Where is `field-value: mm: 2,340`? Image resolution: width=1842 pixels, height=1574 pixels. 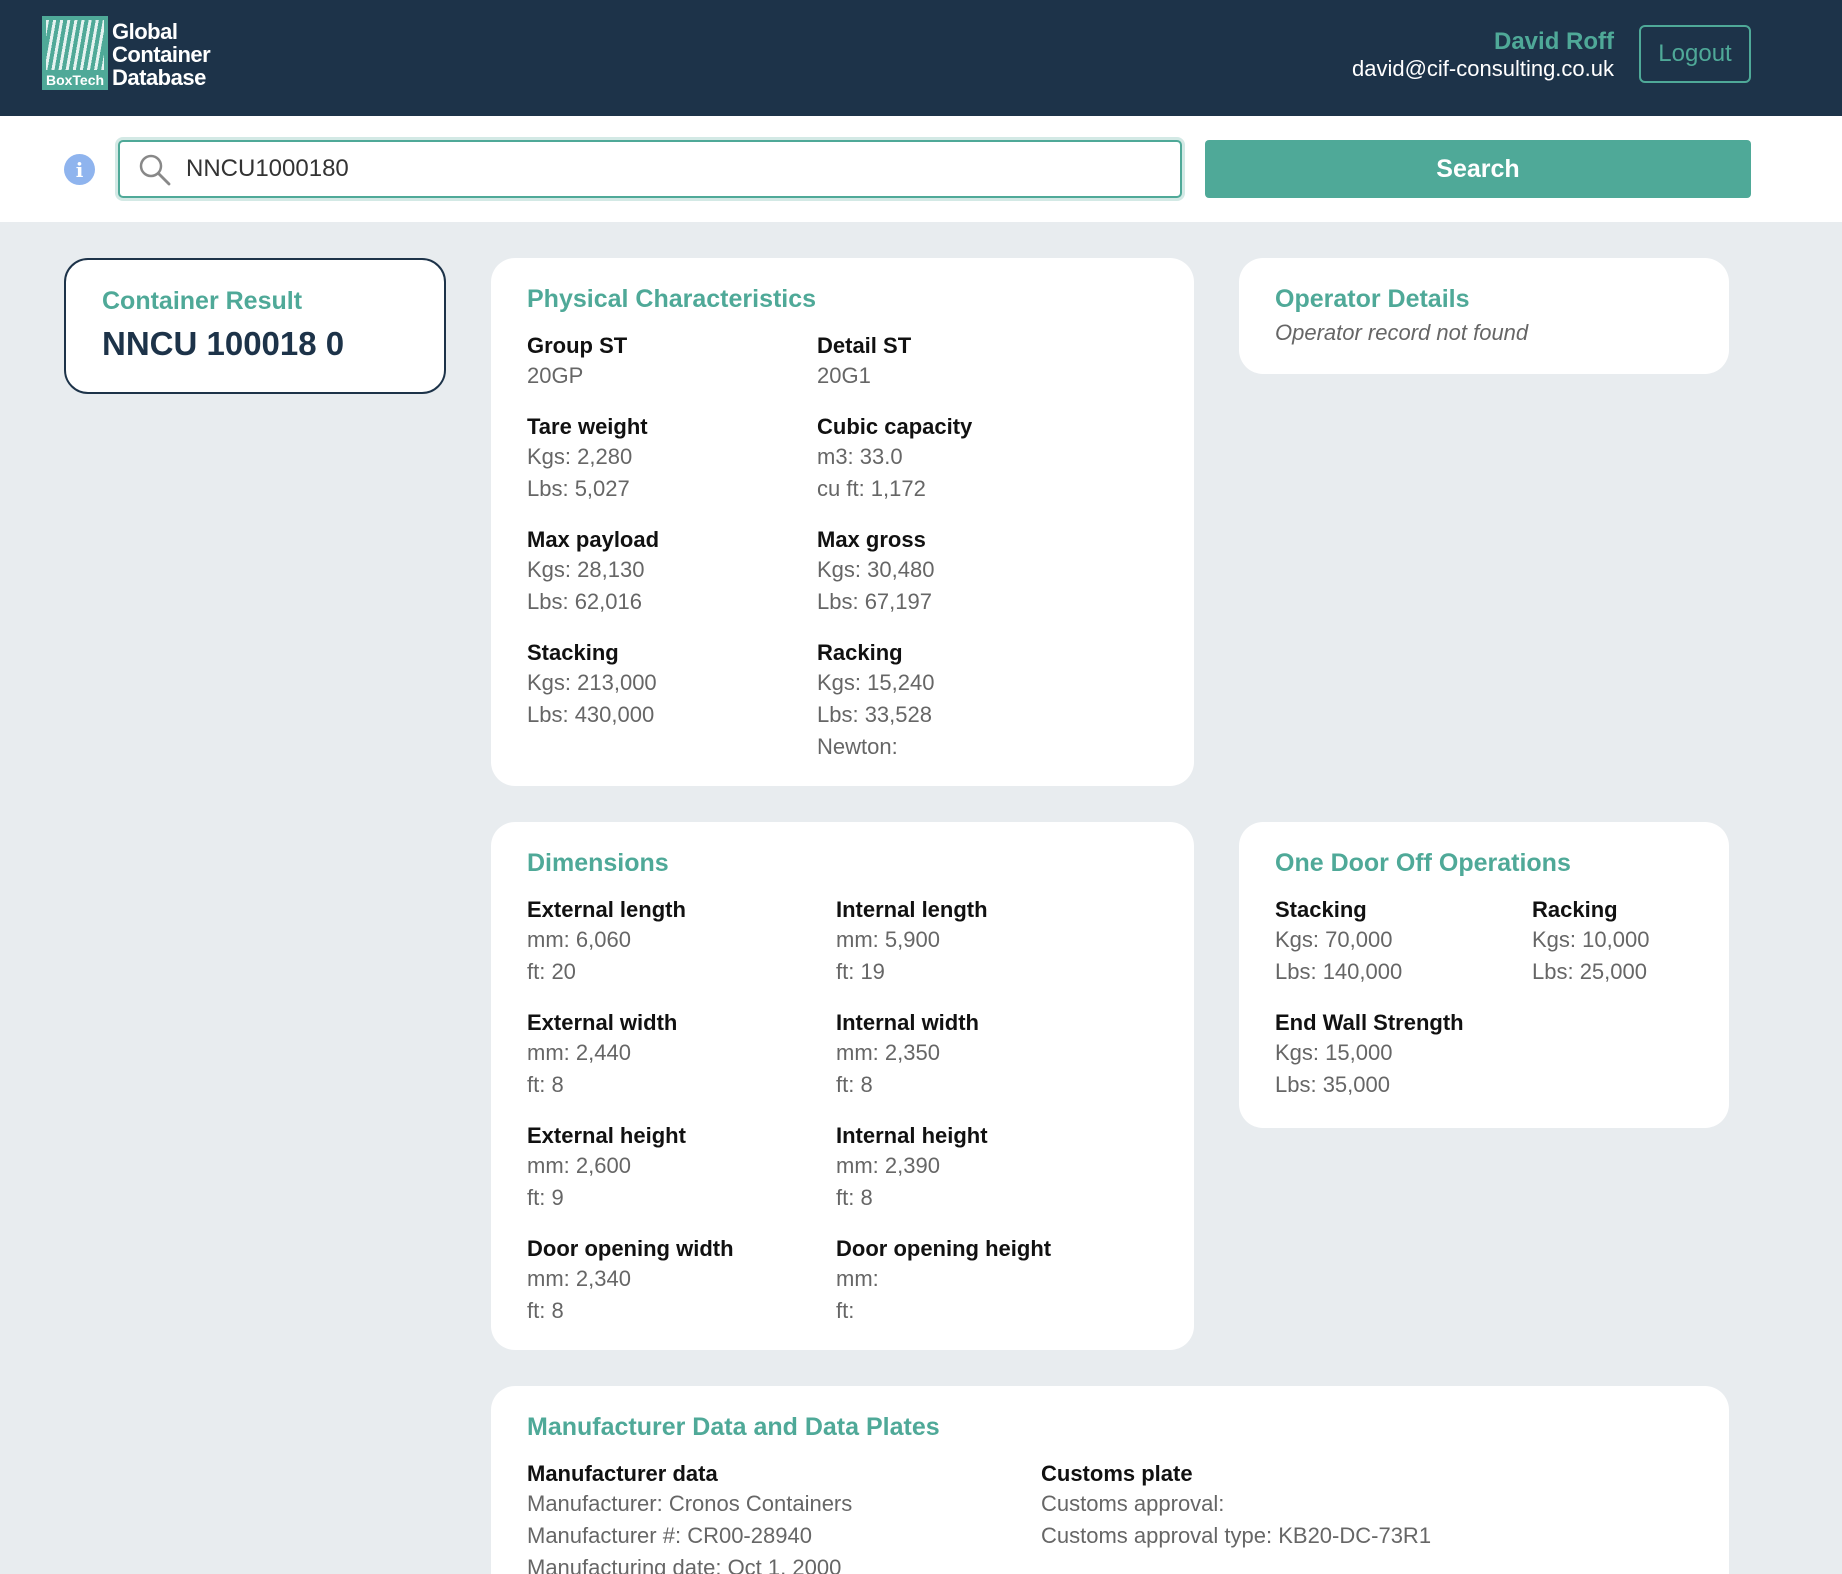
field-value: mm: 2,340 is located at coordinates (579, 1278).